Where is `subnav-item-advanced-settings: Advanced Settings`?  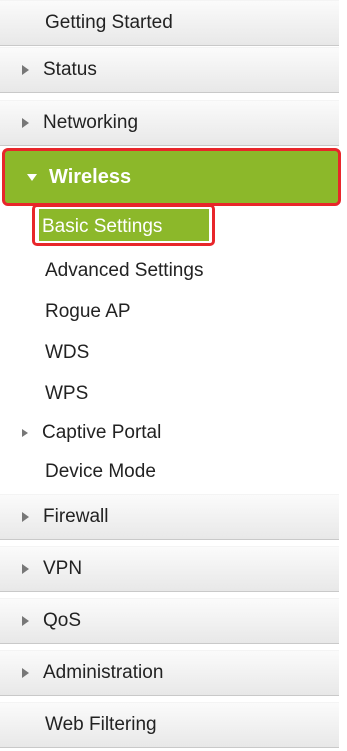 subnav-item-advanced-settings: Advanced Settings is located at coordinates (124, 271).